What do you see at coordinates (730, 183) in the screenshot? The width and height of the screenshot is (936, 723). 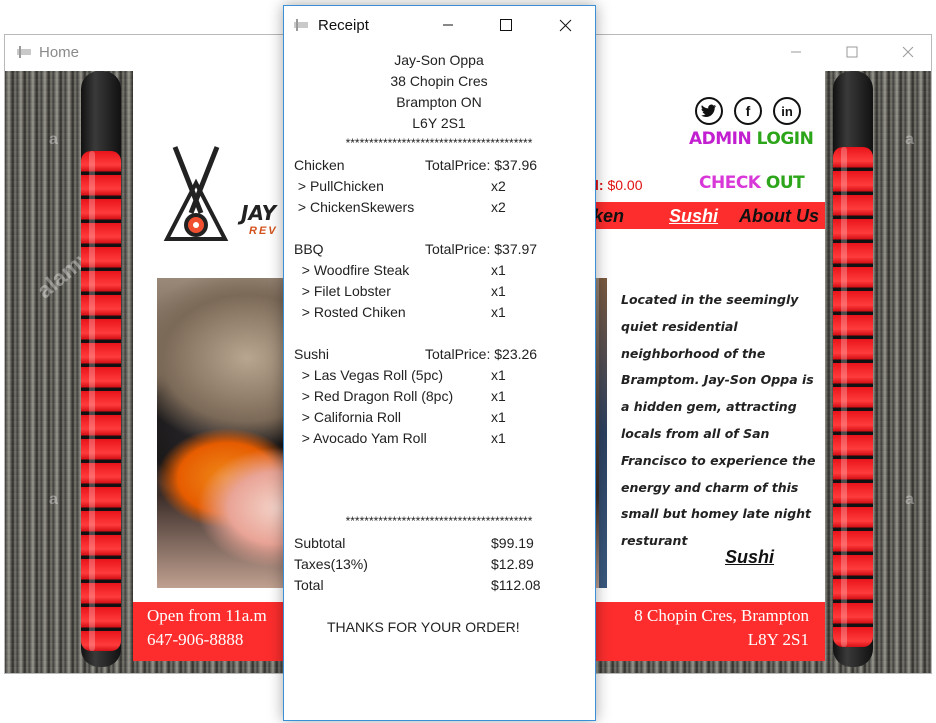 I see `check-out-part1: CHECK` at bounding box center [730, 183].